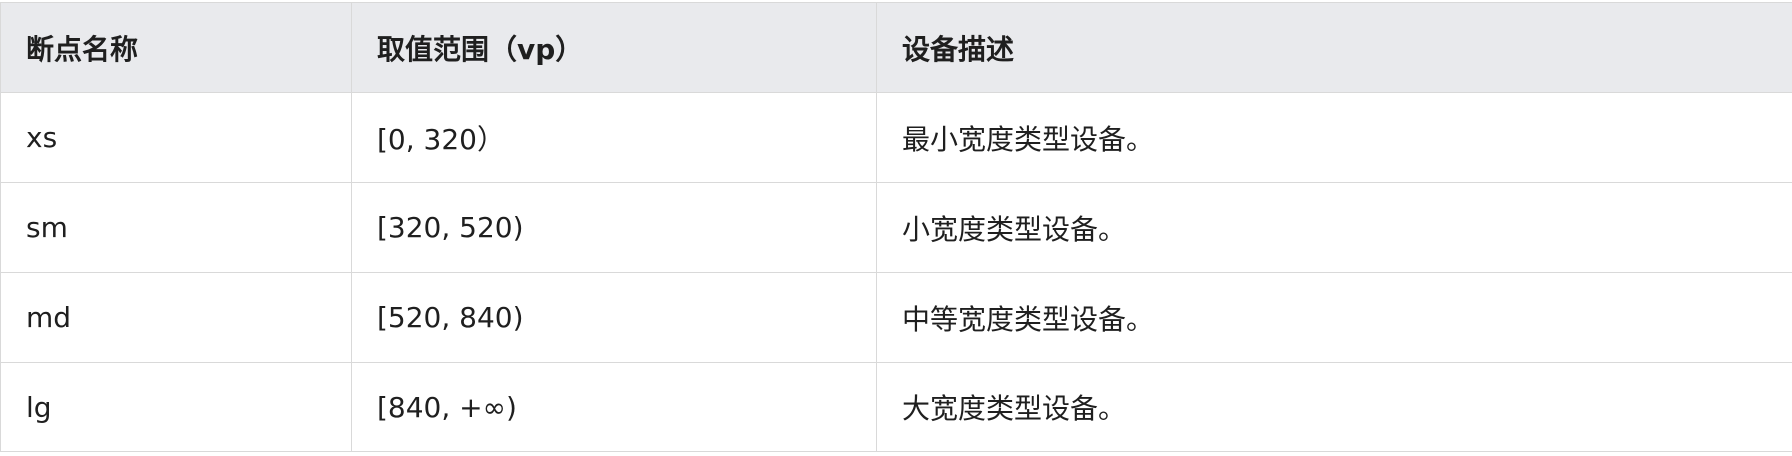 This screenshot has height=456, width=1792. Describe the element at coordinates (1334, 407) in the screenshot. I see `cell-device-description: 大宽度类型设备。` at that location.